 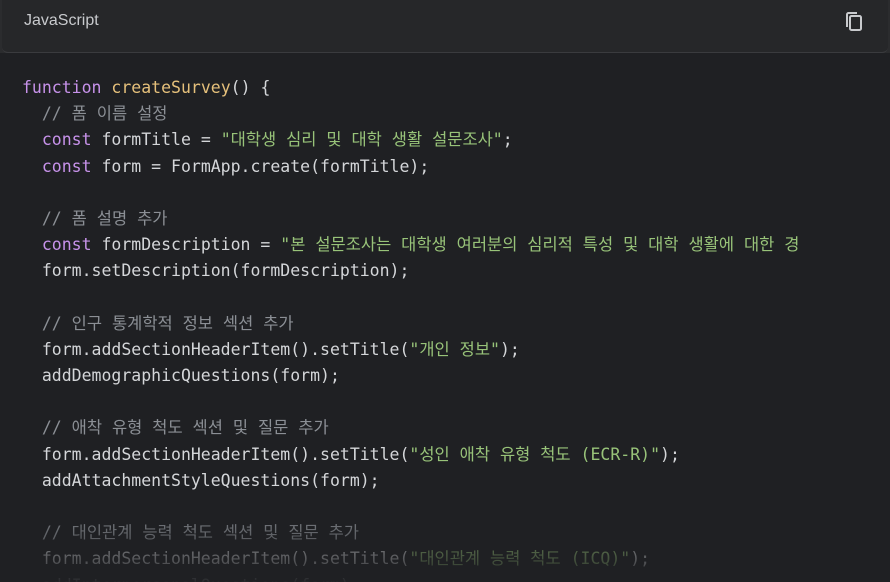 What do you see at coordinates (410, 577) in the screenshot?
I see `code-line: addInterpersonalQuestions(form);` at bounding box center [410, 577].